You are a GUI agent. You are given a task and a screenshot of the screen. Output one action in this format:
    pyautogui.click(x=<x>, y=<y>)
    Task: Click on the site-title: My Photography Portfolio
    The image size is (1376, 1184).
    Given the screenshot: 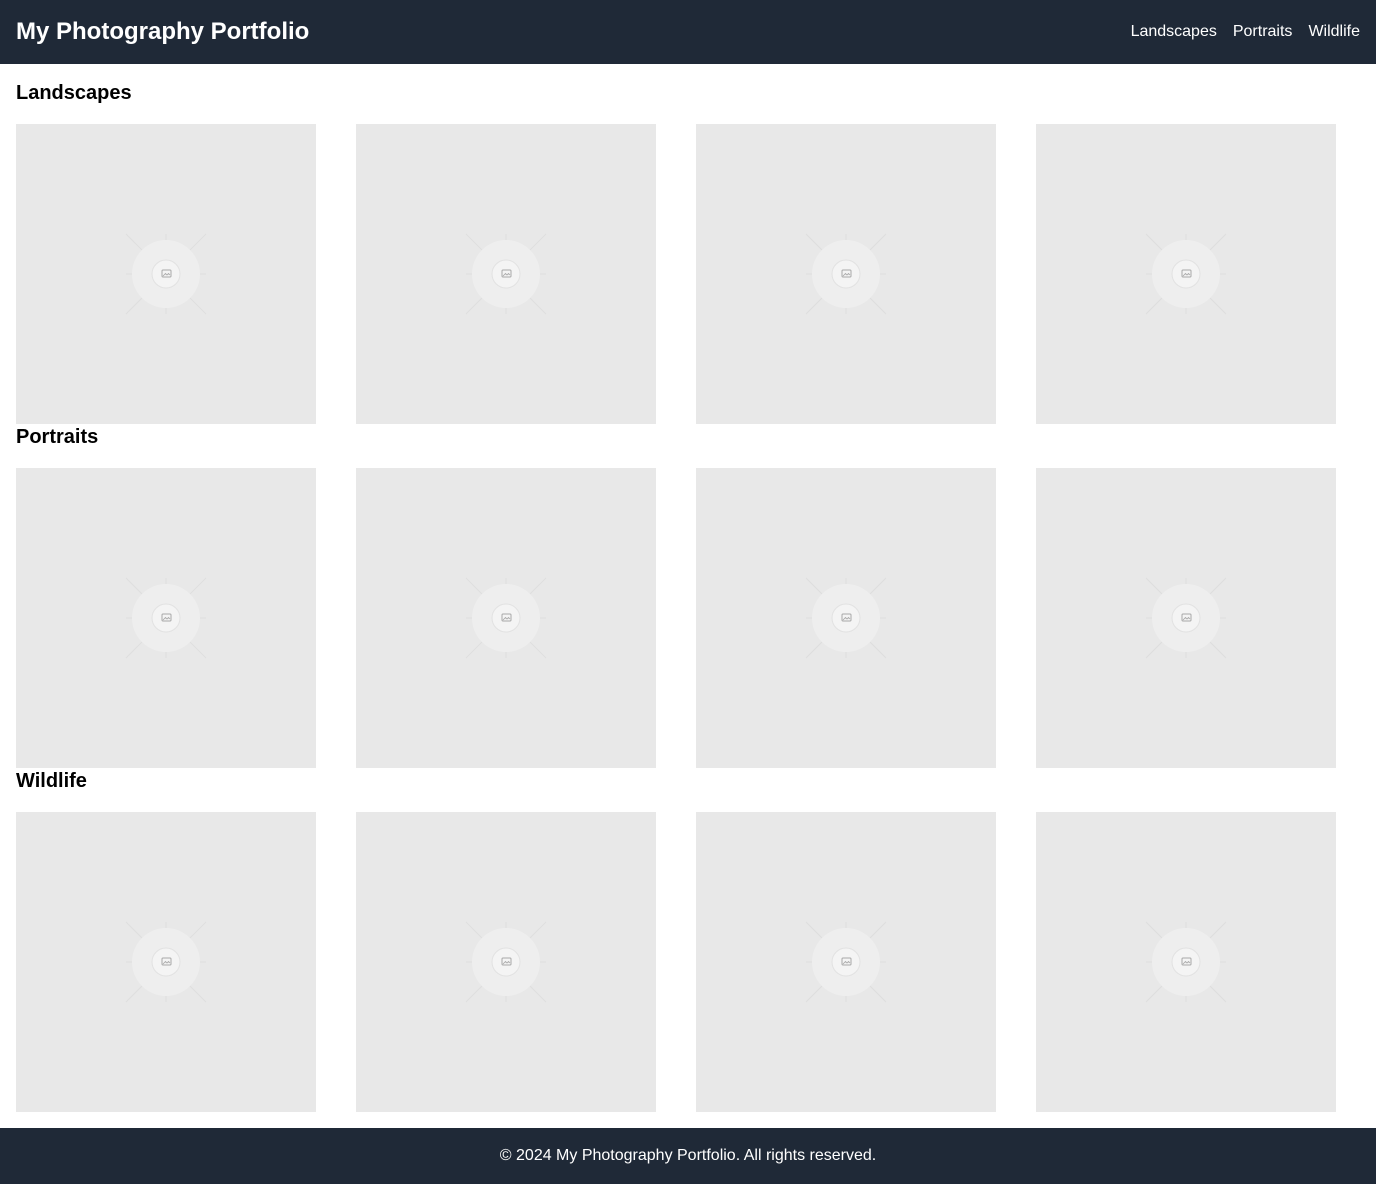 What is the action you would take?
    pyautogui.click(x=163, y=31)
    